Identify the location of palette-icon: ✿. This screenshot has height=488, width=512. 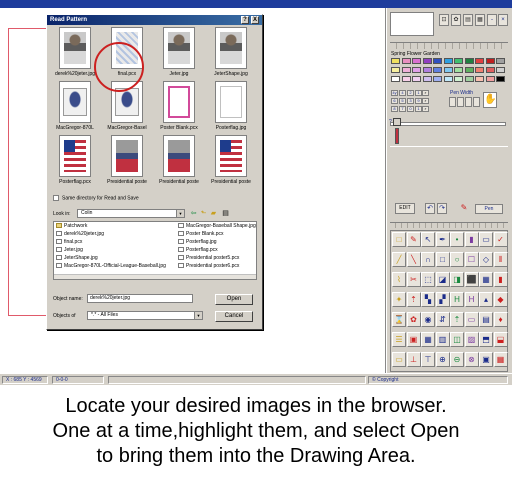
(456, 20).